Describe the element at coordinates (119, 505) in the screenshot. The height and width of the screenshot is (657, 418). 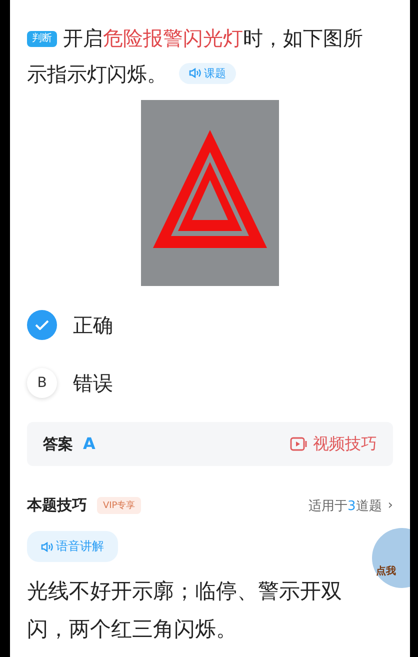
I see `vip-badge: VIP专享` at that location.